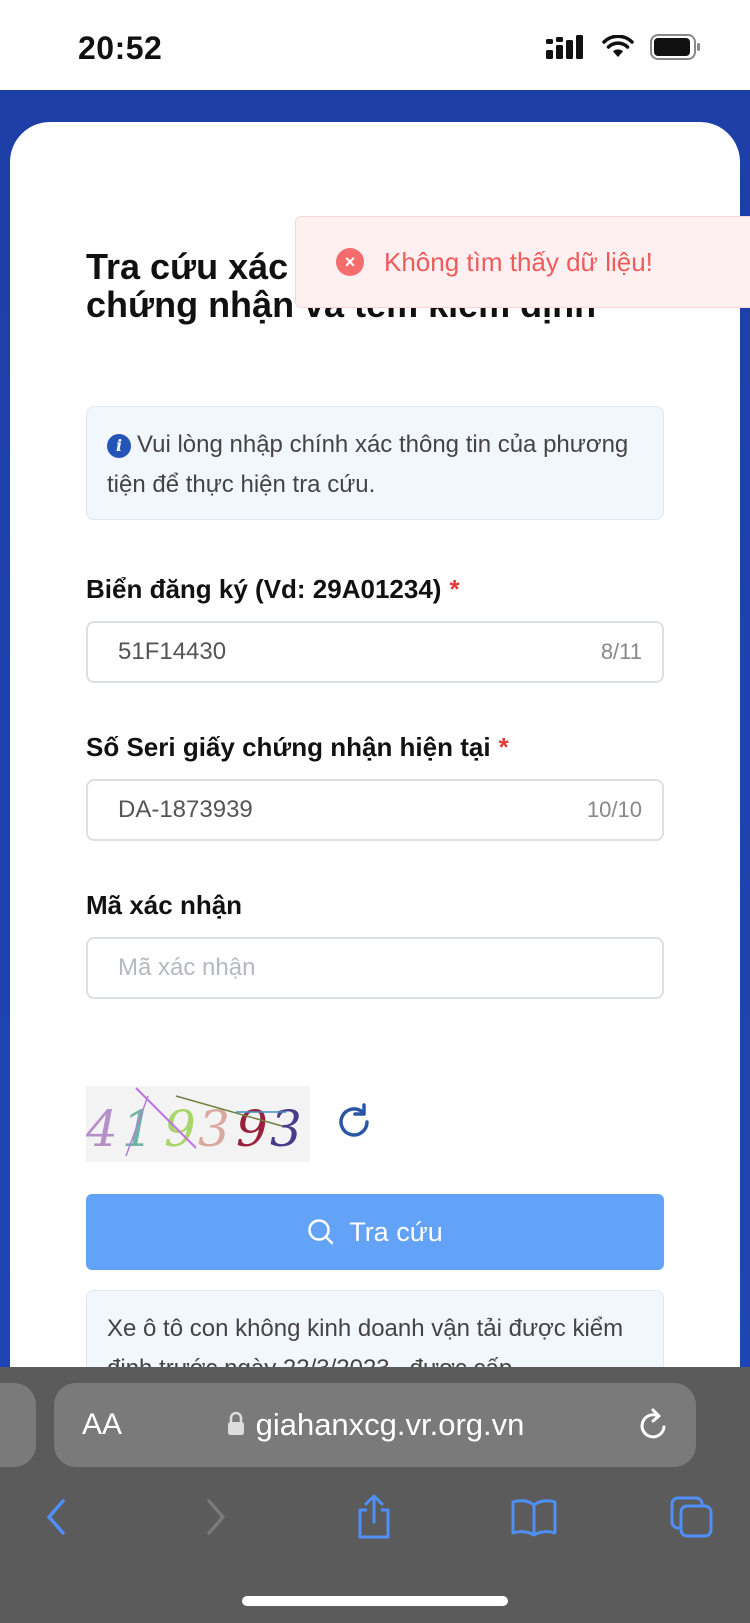 The height and width of the screenshot is (1623, 750). Describe the element at coordinates (621, 651) in the screenshot. I see `plate-char-count: 8/11` at that location.